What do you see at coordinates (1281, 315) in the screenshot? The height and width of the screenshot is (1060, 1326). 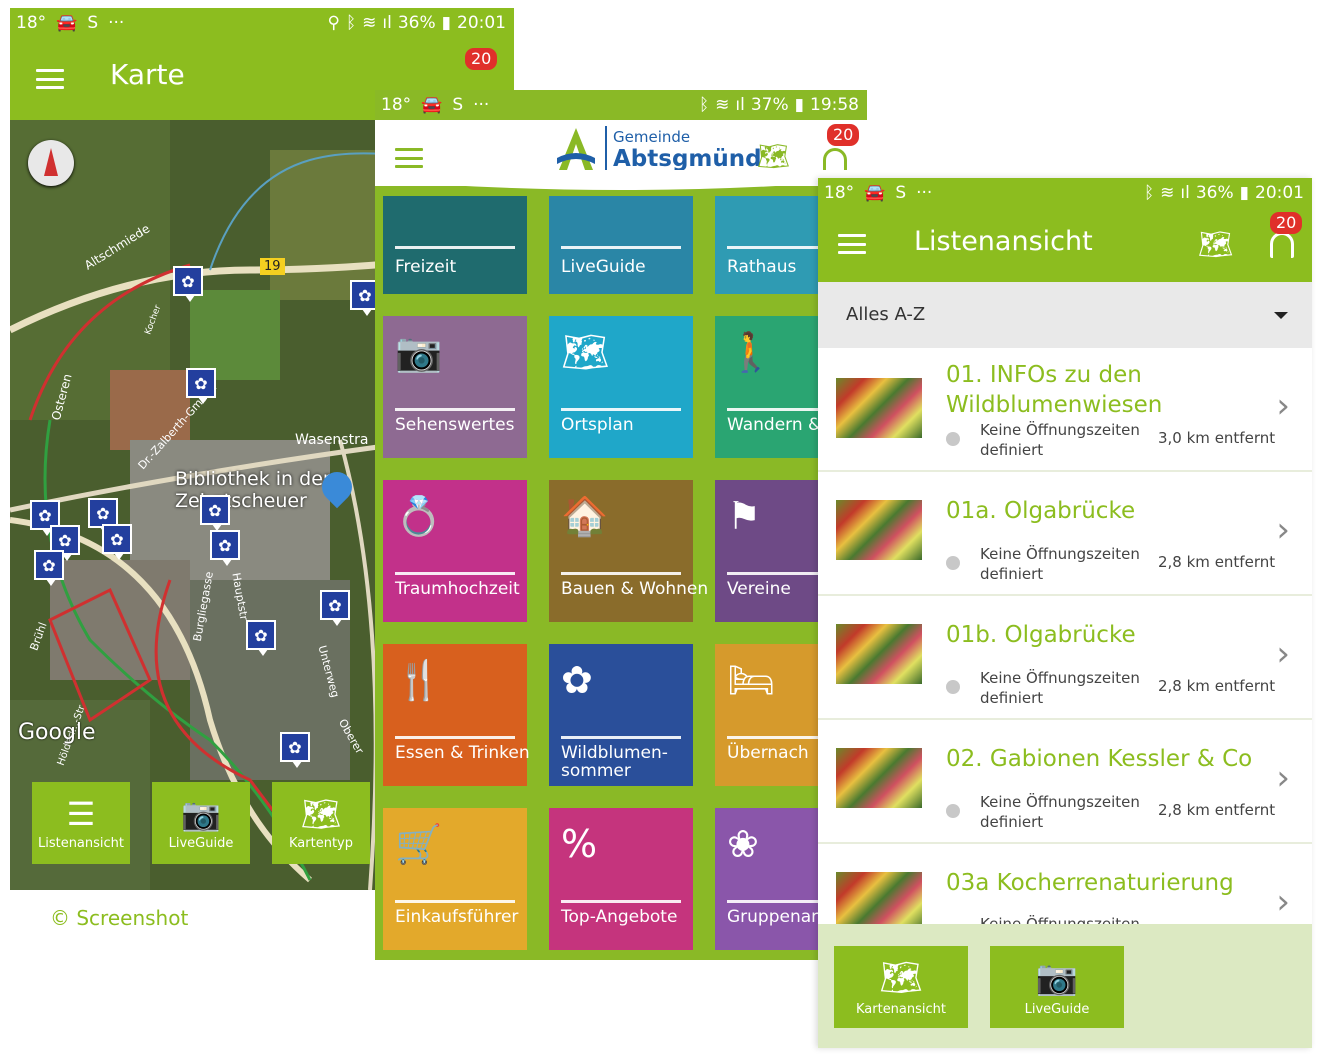 I see `dropdown-arrow-icon` at bounding box center [1281, 315].